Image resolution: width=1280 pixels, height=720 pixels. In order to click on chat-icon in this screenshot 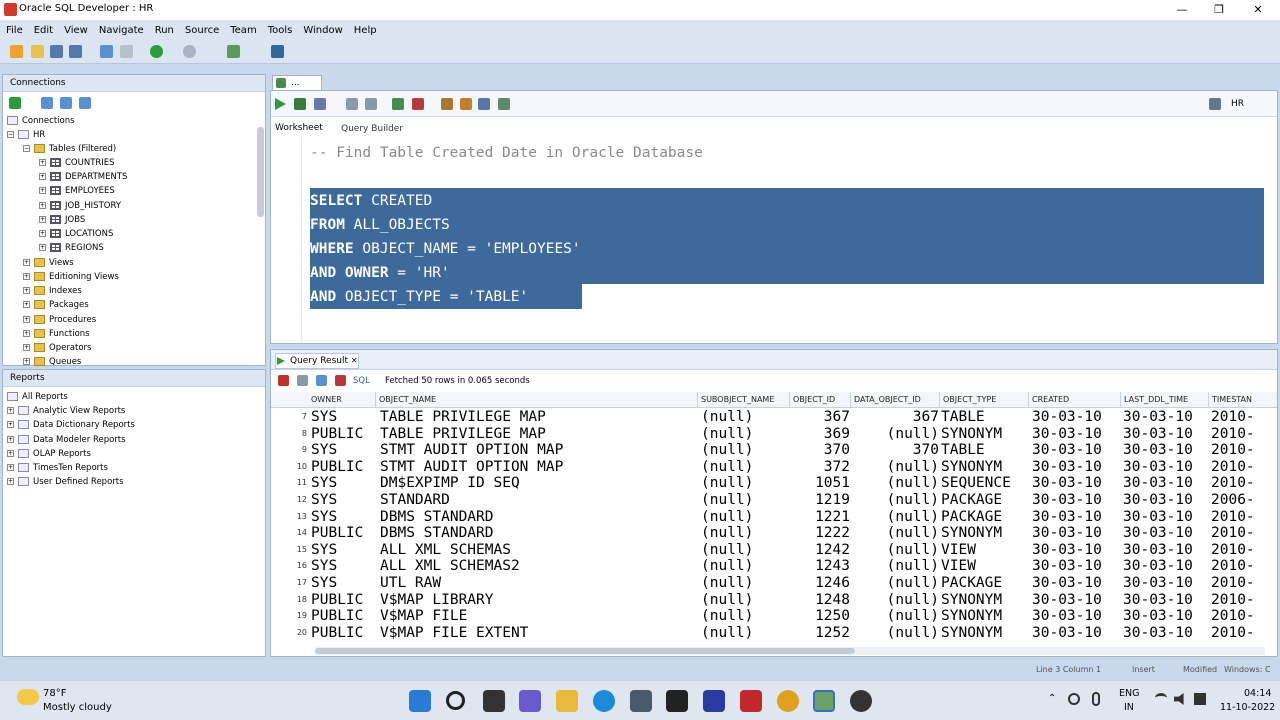, I will do `click(530, 701)`.